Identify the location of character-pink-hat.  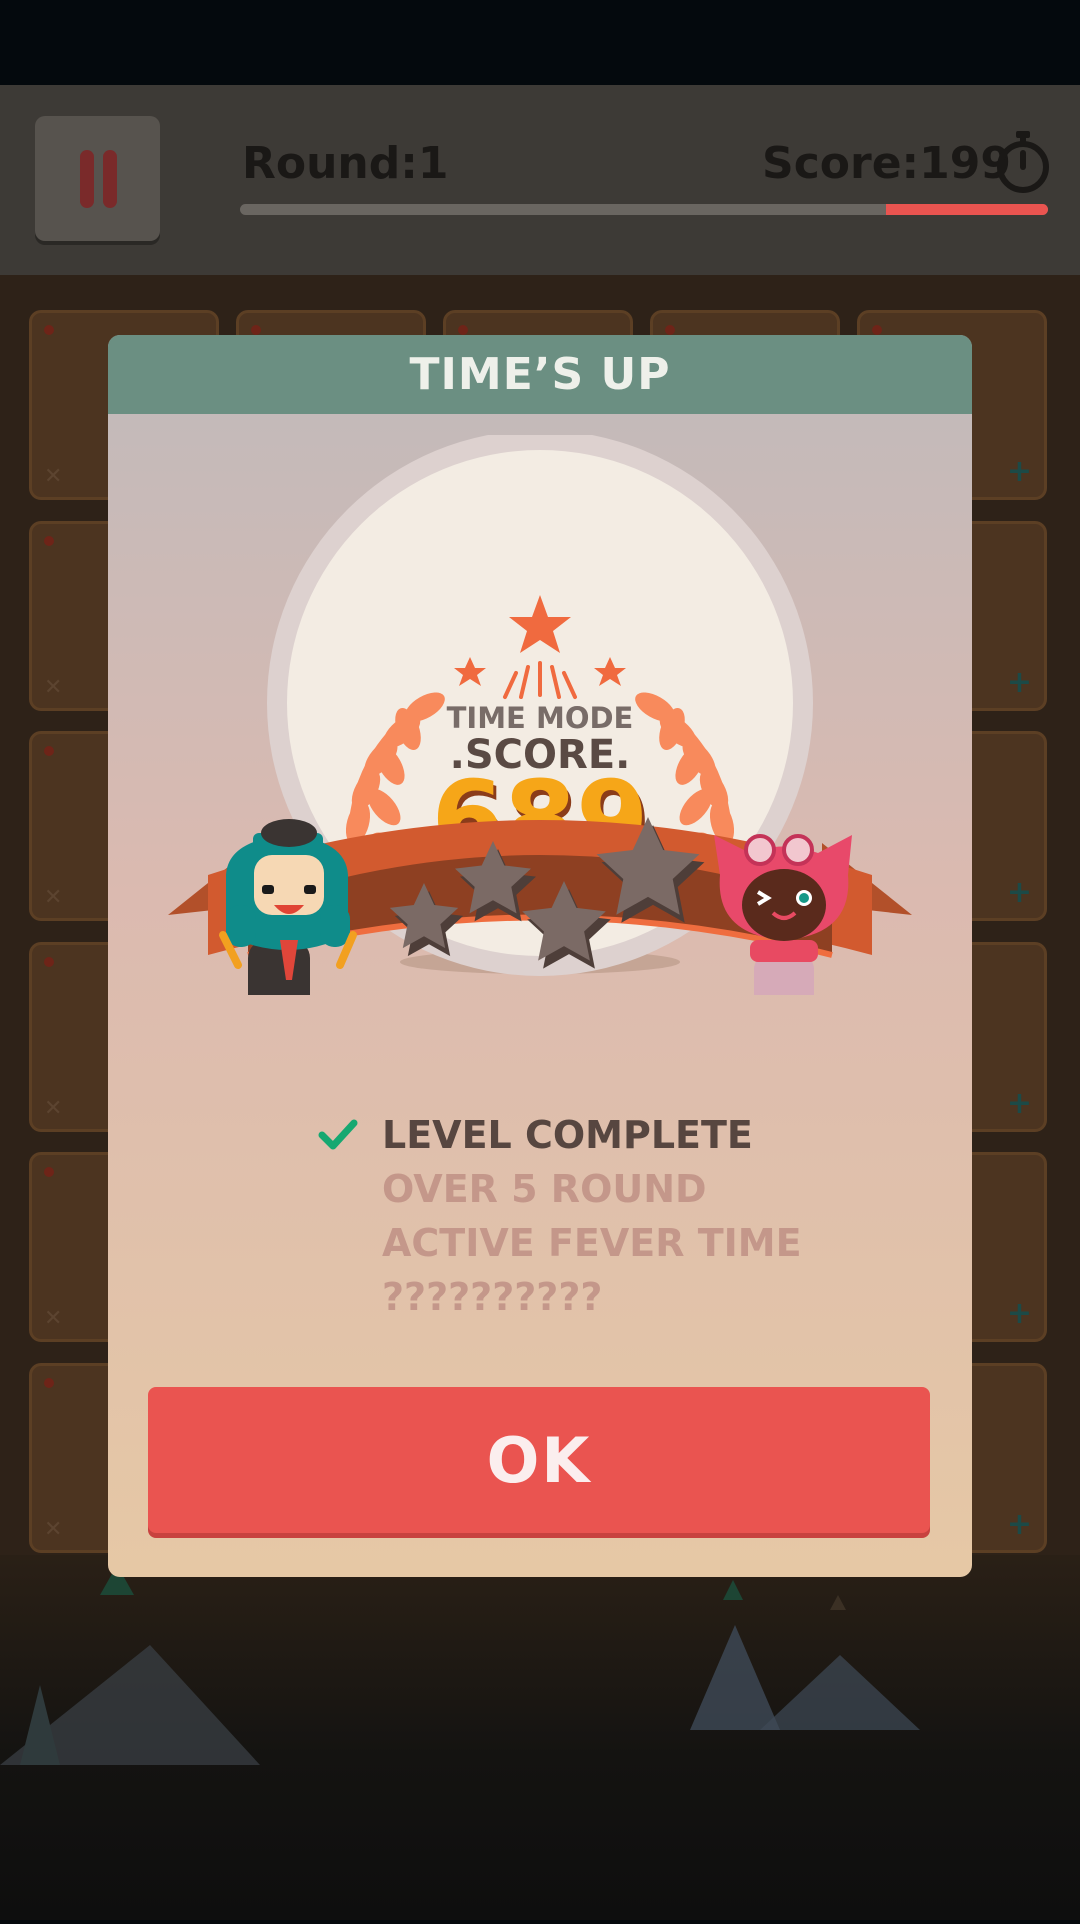
(783, 914).